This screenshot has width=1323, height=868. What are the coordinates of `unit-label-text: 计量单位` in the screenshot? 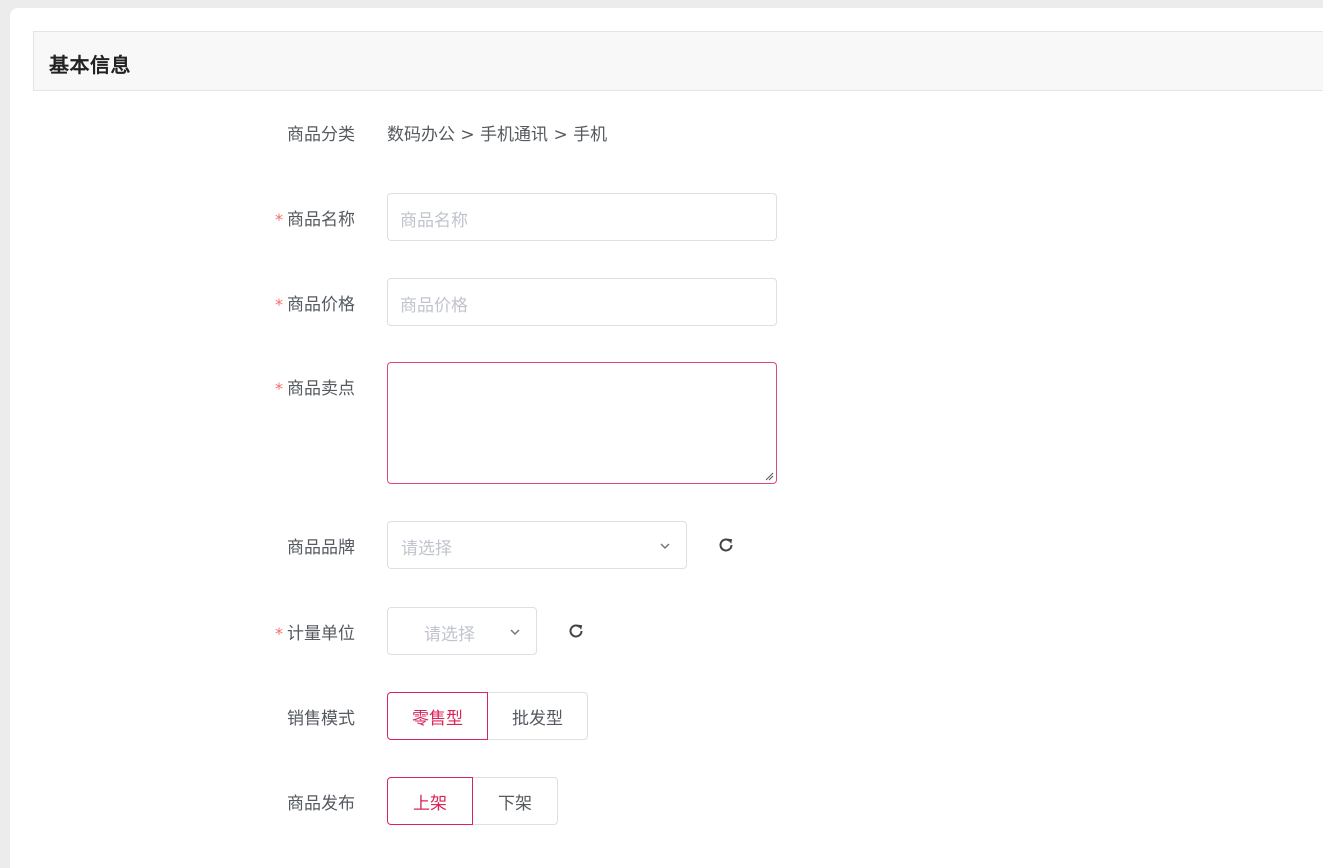 It's located at (321, 634).